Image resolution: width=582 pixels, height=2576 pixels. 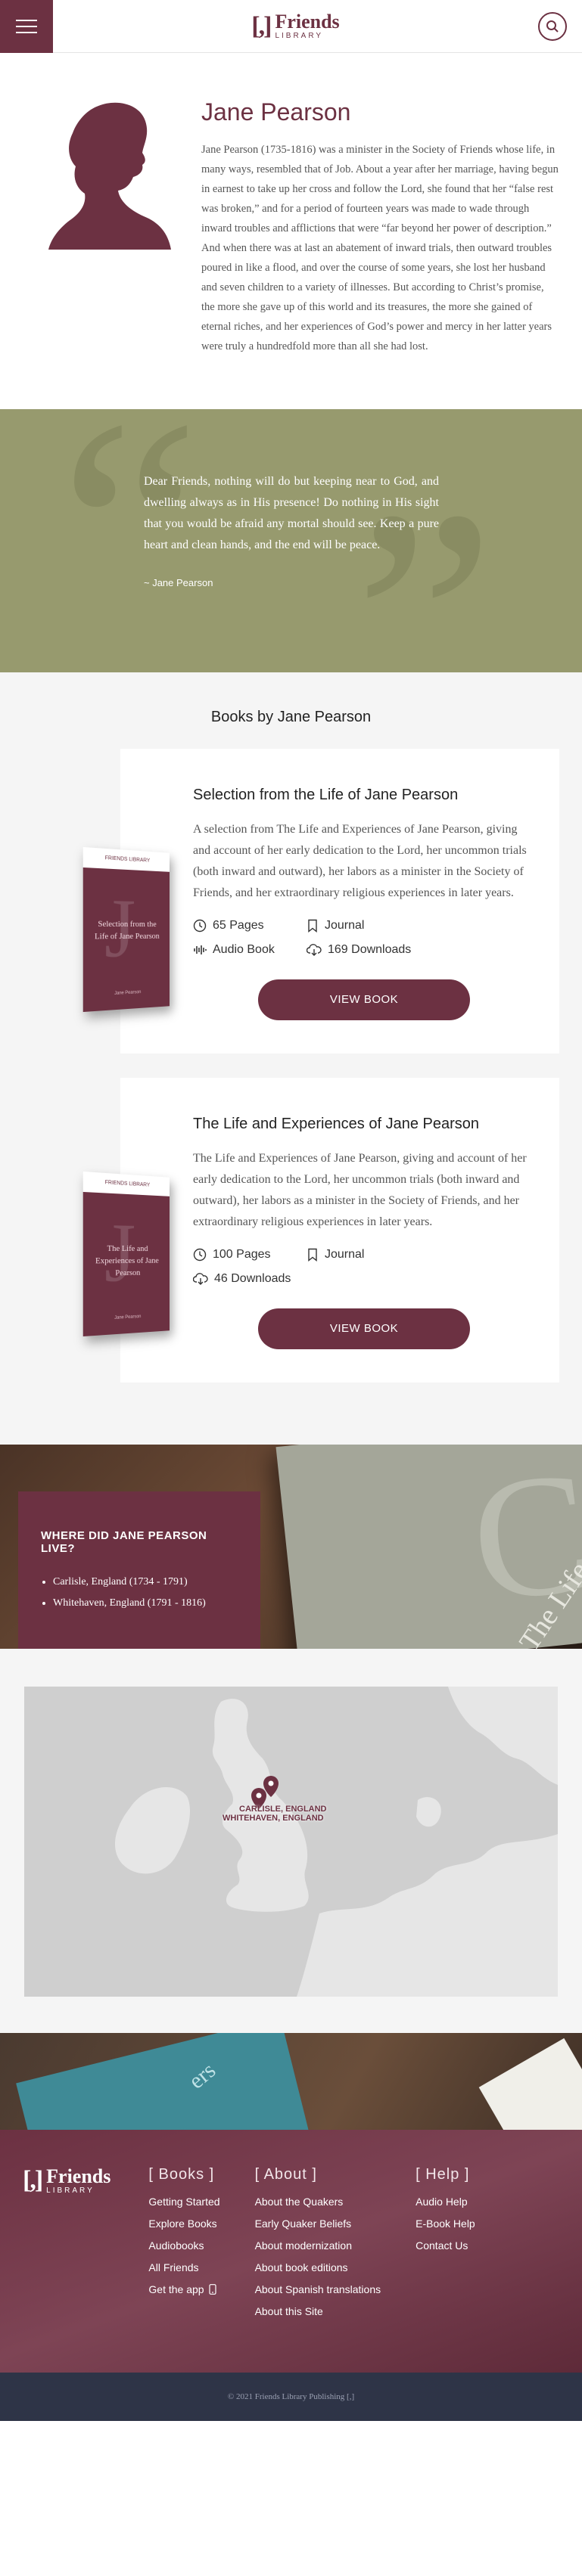 I want to click on cover-title: The Life and Experiences of Jane Pearson, so click(x=127, y=1260).